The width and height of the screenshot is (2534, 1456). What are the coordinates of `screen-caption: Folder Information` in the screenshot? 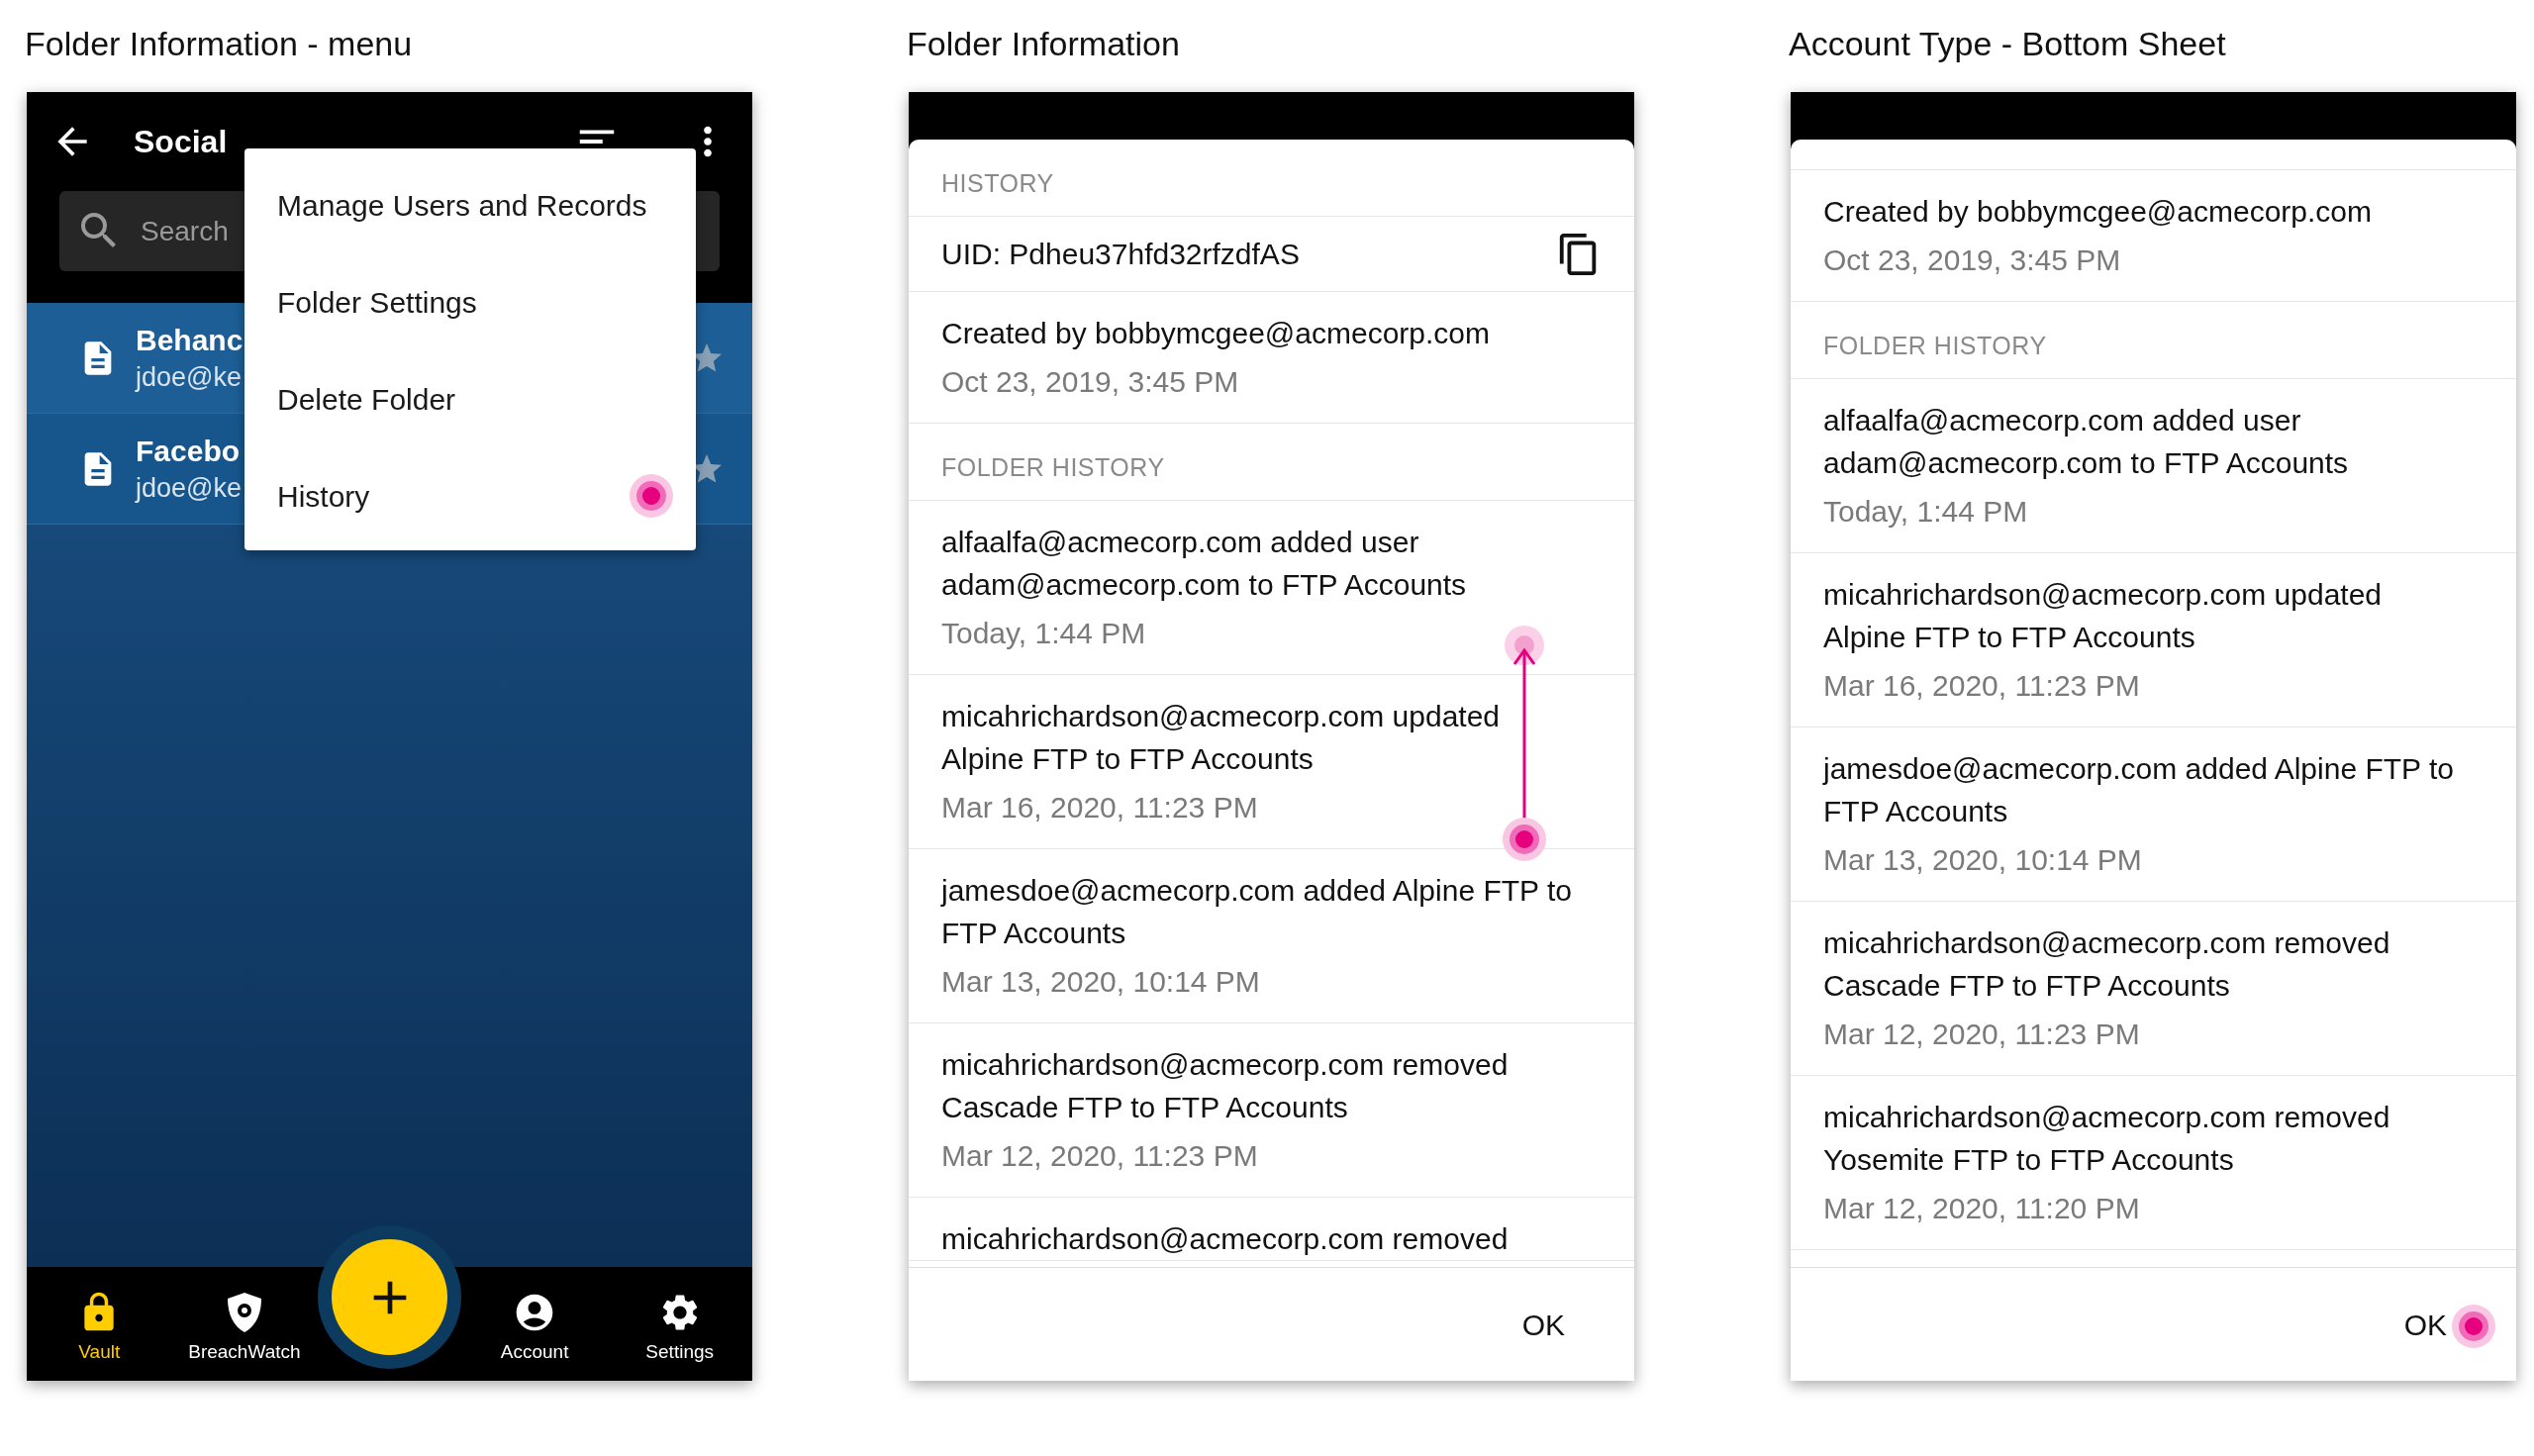 It's located at (1044, 44).